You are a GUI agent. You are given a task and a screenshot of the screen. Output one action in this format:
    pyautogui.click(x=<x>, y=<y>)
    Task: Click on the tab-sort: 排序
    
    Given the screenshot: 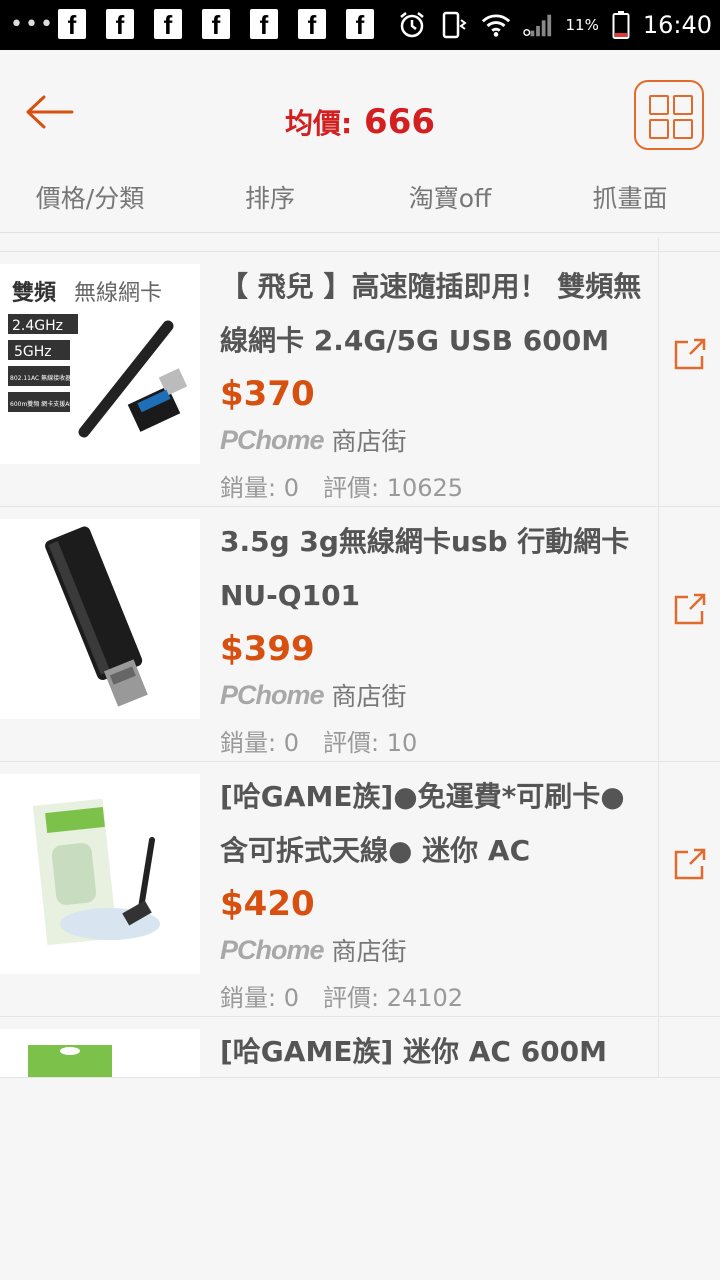 What is the action you would take?
    pyautogui.click(x=270, y=202)
    